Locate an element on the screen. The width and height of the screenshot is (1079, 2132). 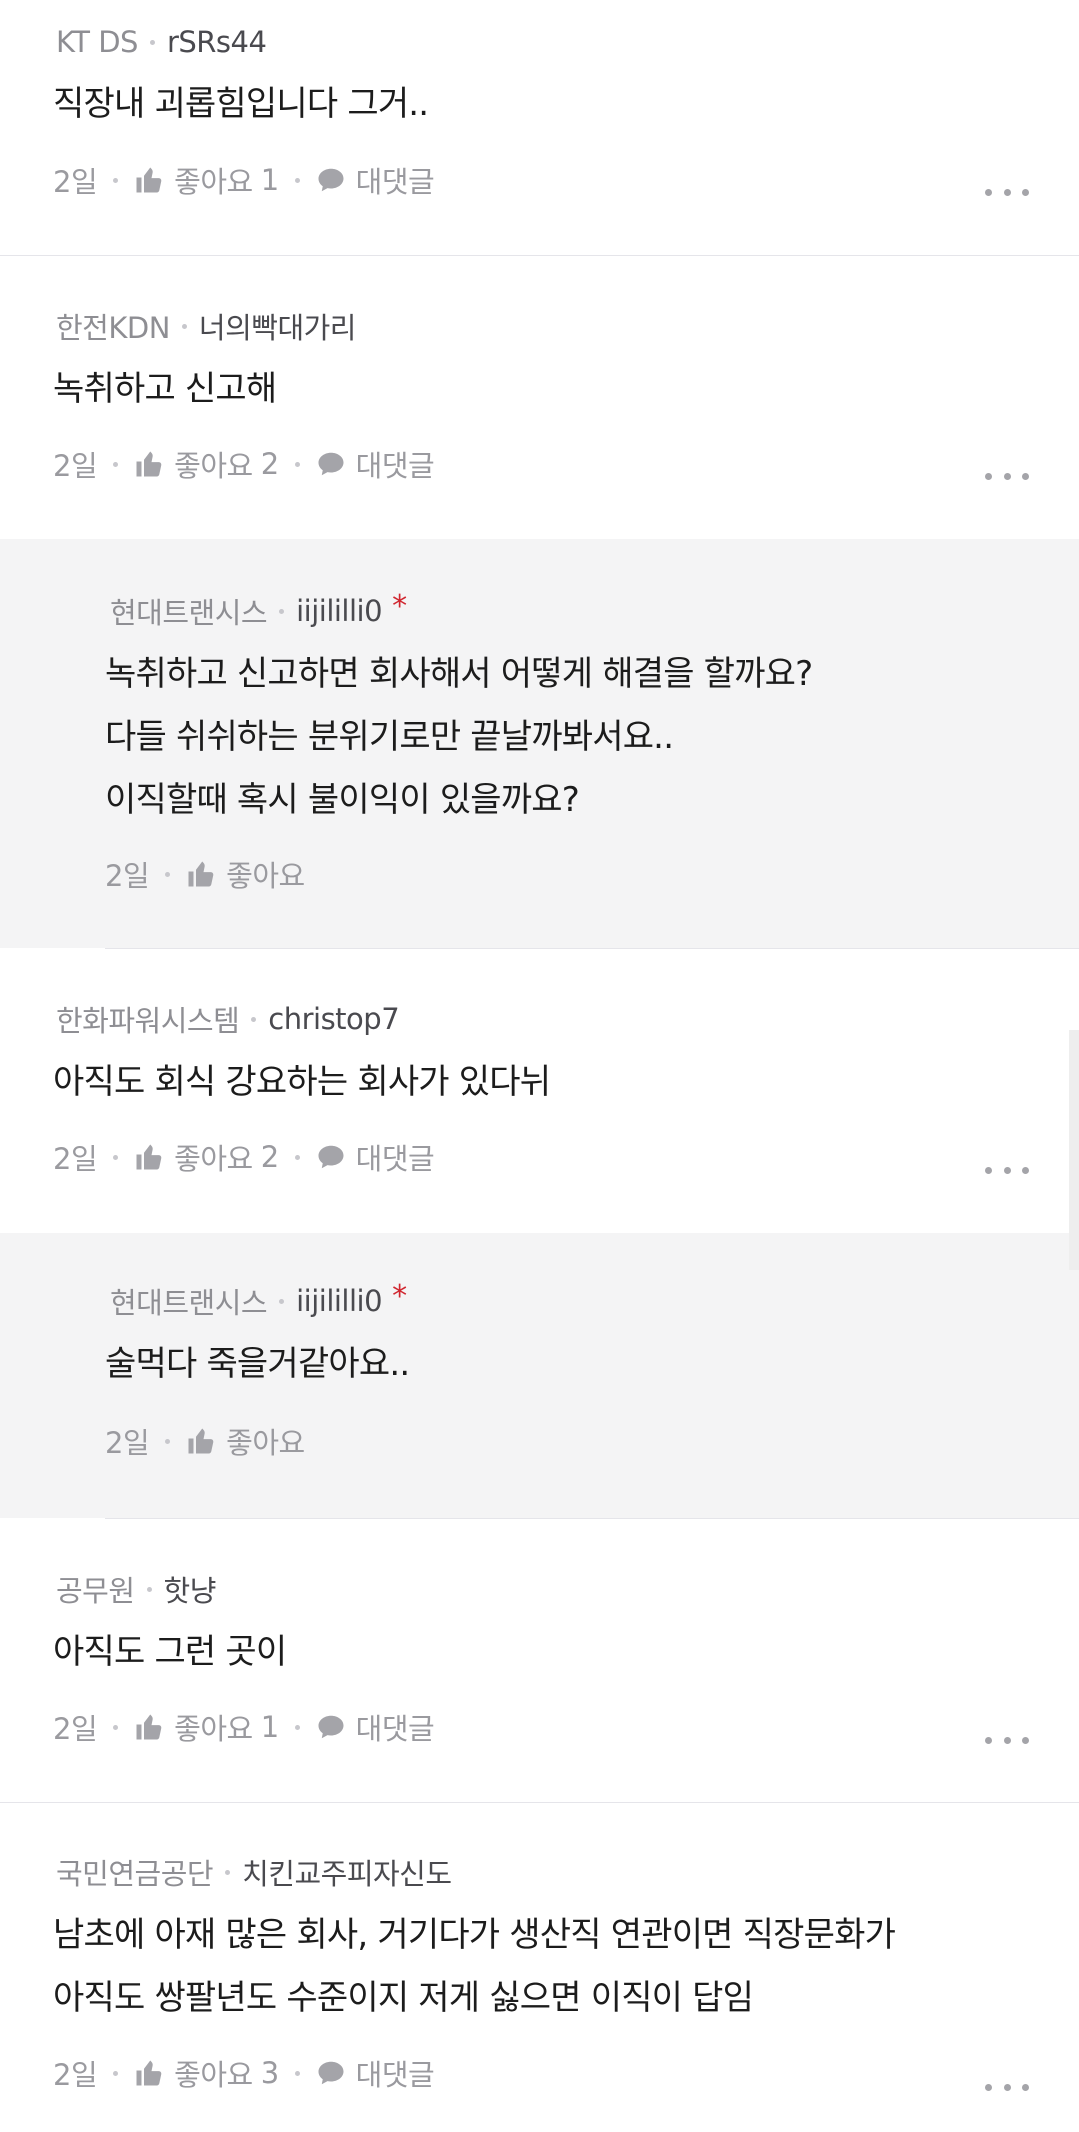
nickname: christop7 is located at coordinates (333, 1019).